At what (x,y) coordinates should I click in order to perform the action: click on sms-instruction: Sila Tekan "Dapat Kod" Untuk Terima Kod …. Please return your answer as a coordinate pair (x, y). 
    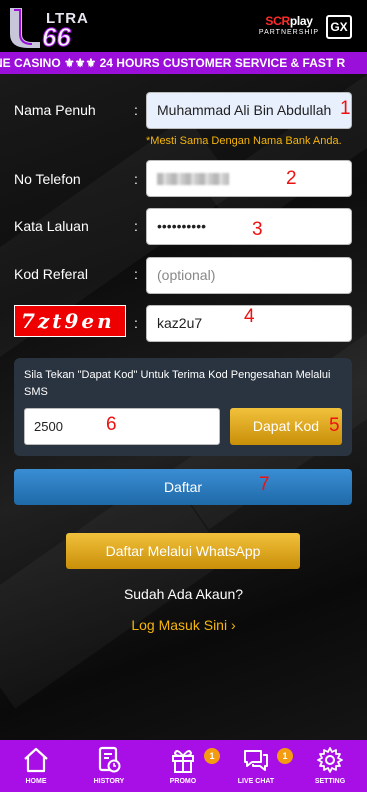
    Looking at the image, I should click on (177, 383).